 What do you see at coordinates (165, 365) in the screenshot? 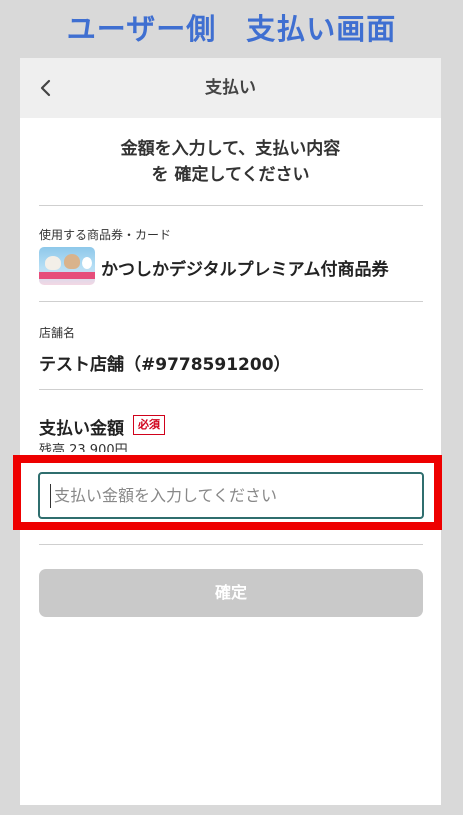
I see `store-name: テスト店舗（#9778591200）` at bounding box center [165, 365].